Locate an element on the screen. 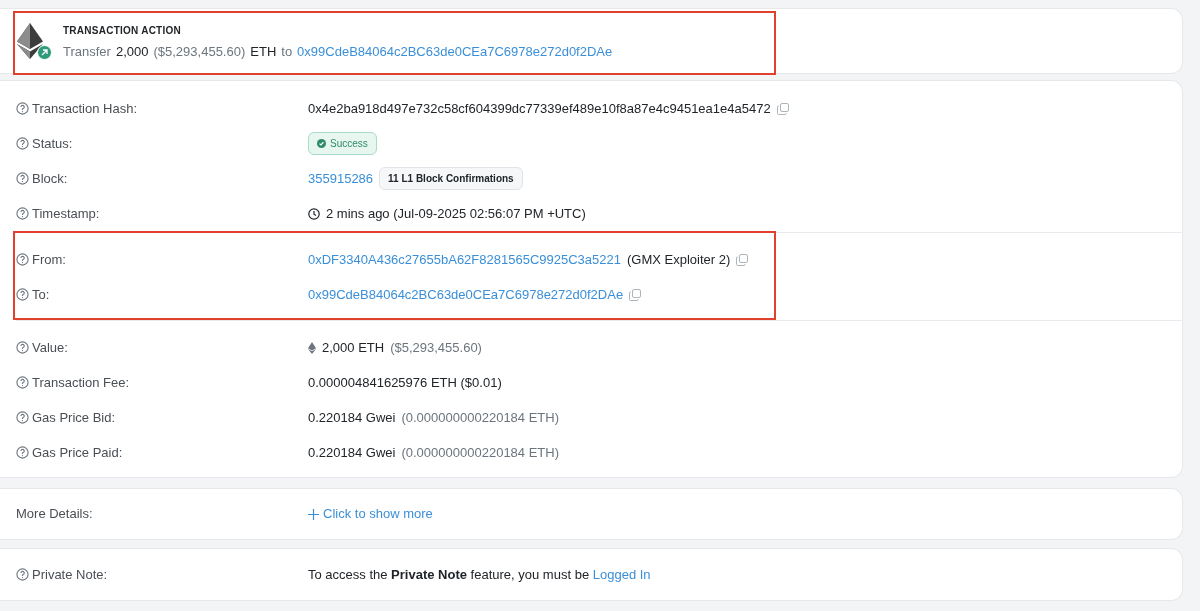 This screenshot has height=611, width=1200. value-text: 0.000004841625976 ETH ($0.01) is located at coordinates (405, 382).